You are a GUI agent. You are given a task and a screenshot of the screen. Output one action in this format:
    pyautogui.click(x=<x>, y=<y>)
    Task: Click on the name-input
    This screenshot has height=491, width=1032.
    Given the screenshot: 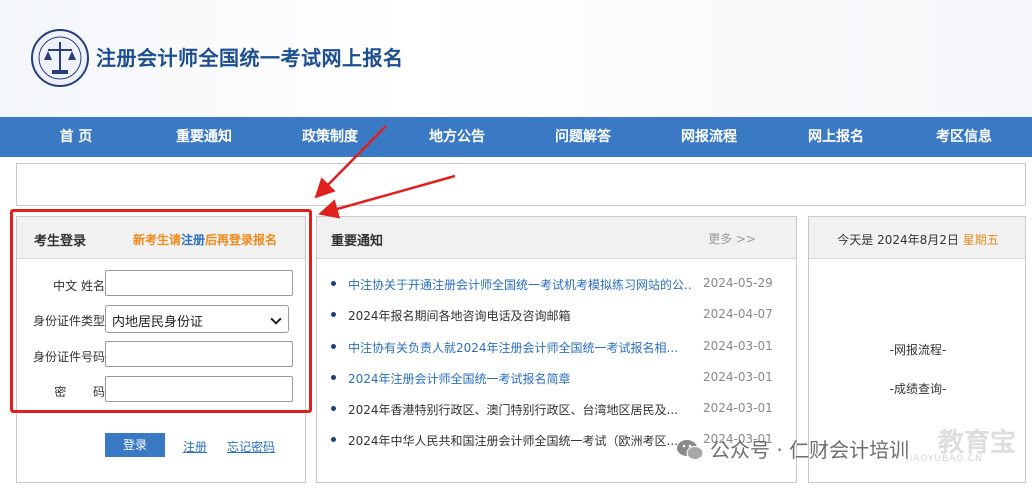 What is the action you would take?
    pyautogui.click(x=199, y=283)
    